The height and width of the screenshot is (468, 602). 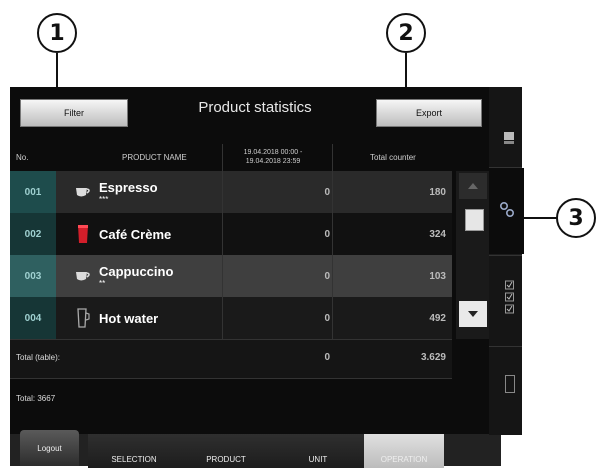 What do you see at coordinates (510, 384) in the screenshot?
I see `device-icon` at bounding box center [510, 384].